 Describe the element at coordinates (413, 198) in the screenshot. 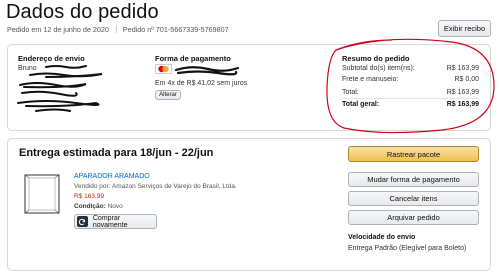

I see `cancel-items-button: Cancelar itens` at that location.